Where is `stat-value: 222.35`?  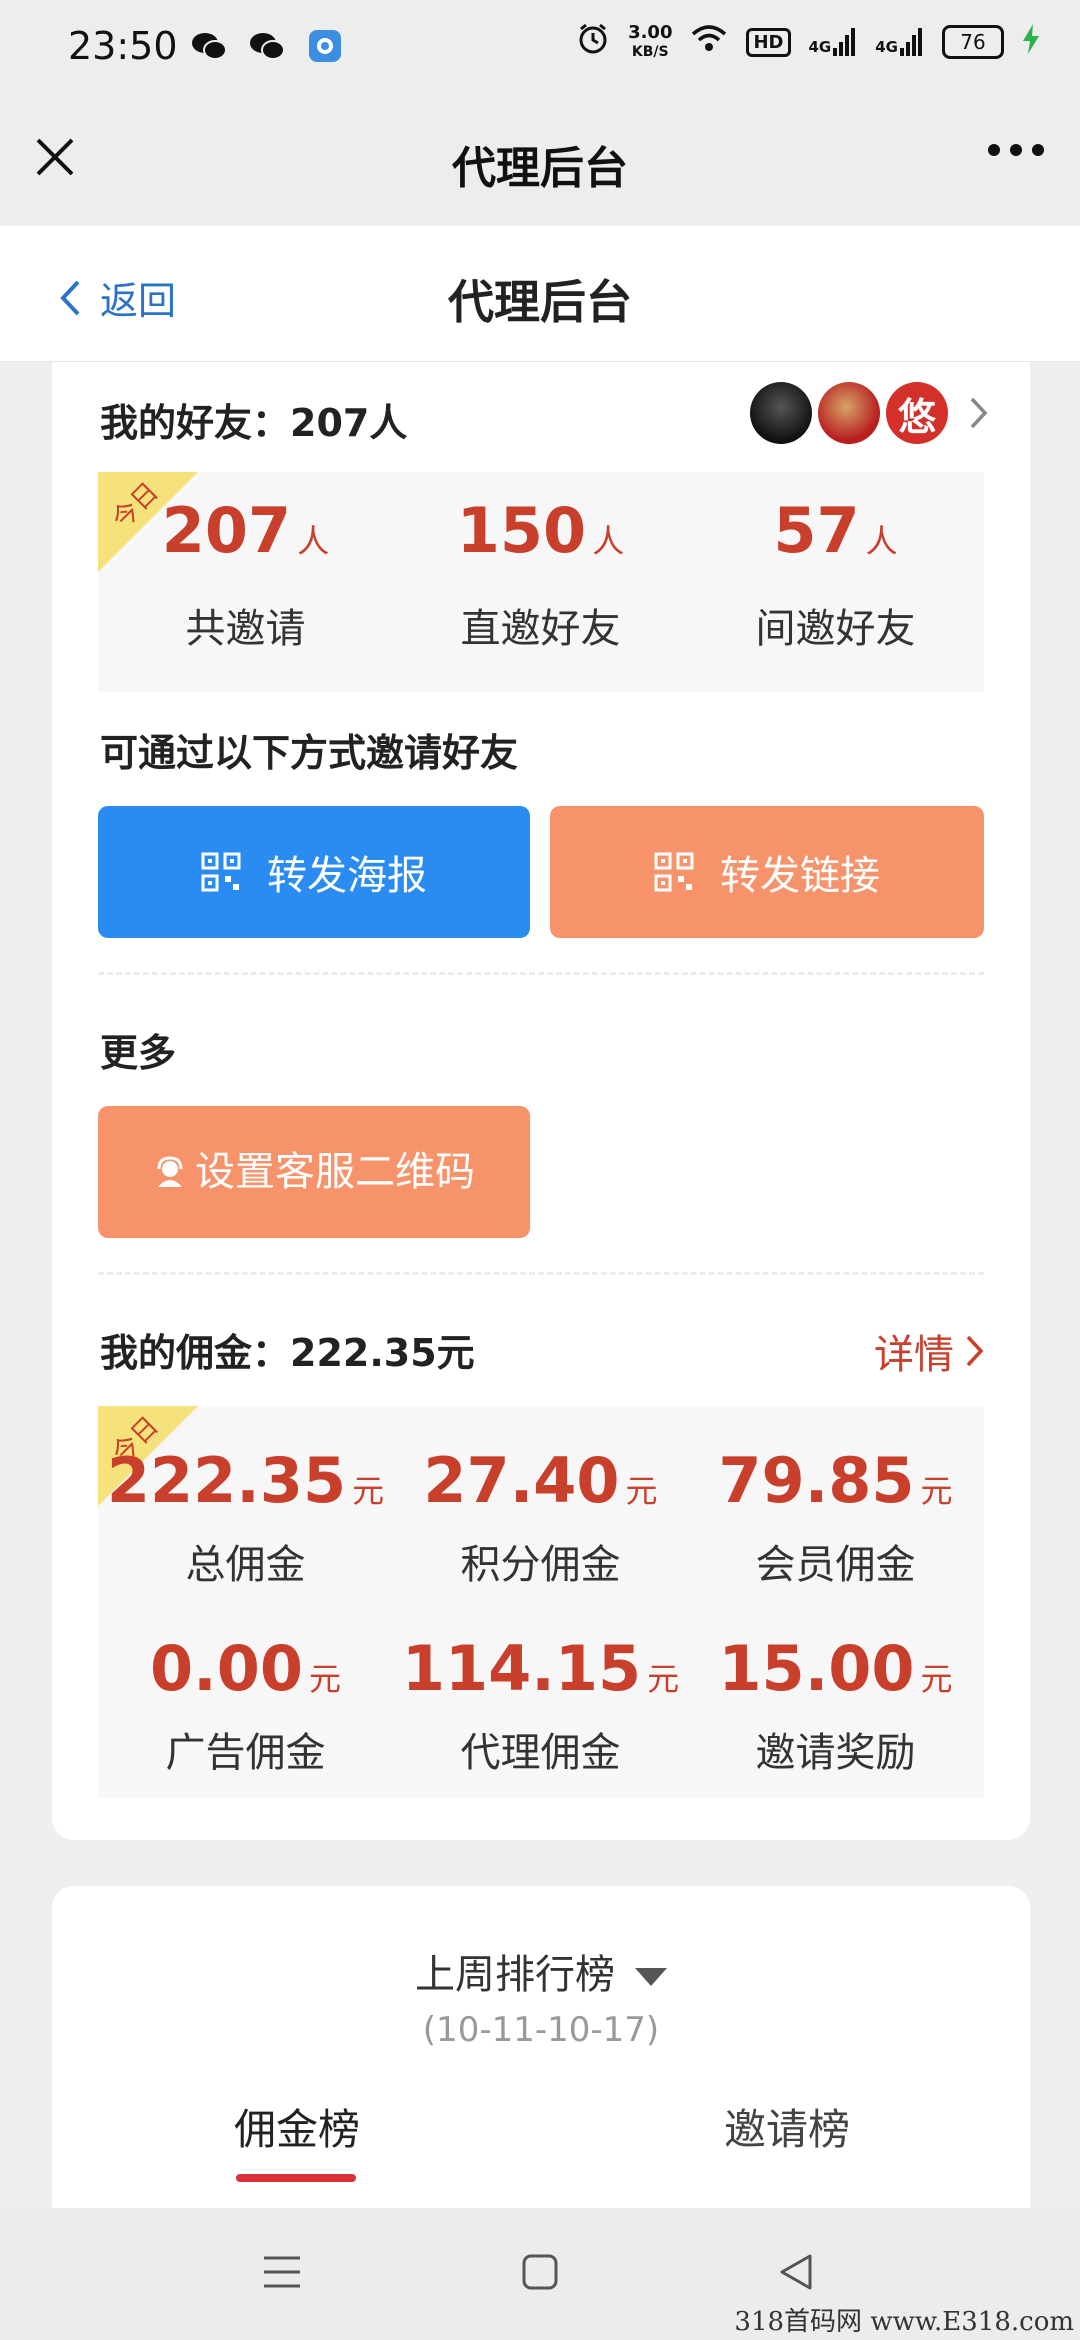
stat-value: 222.35 is located at coordinates (226, 1480).